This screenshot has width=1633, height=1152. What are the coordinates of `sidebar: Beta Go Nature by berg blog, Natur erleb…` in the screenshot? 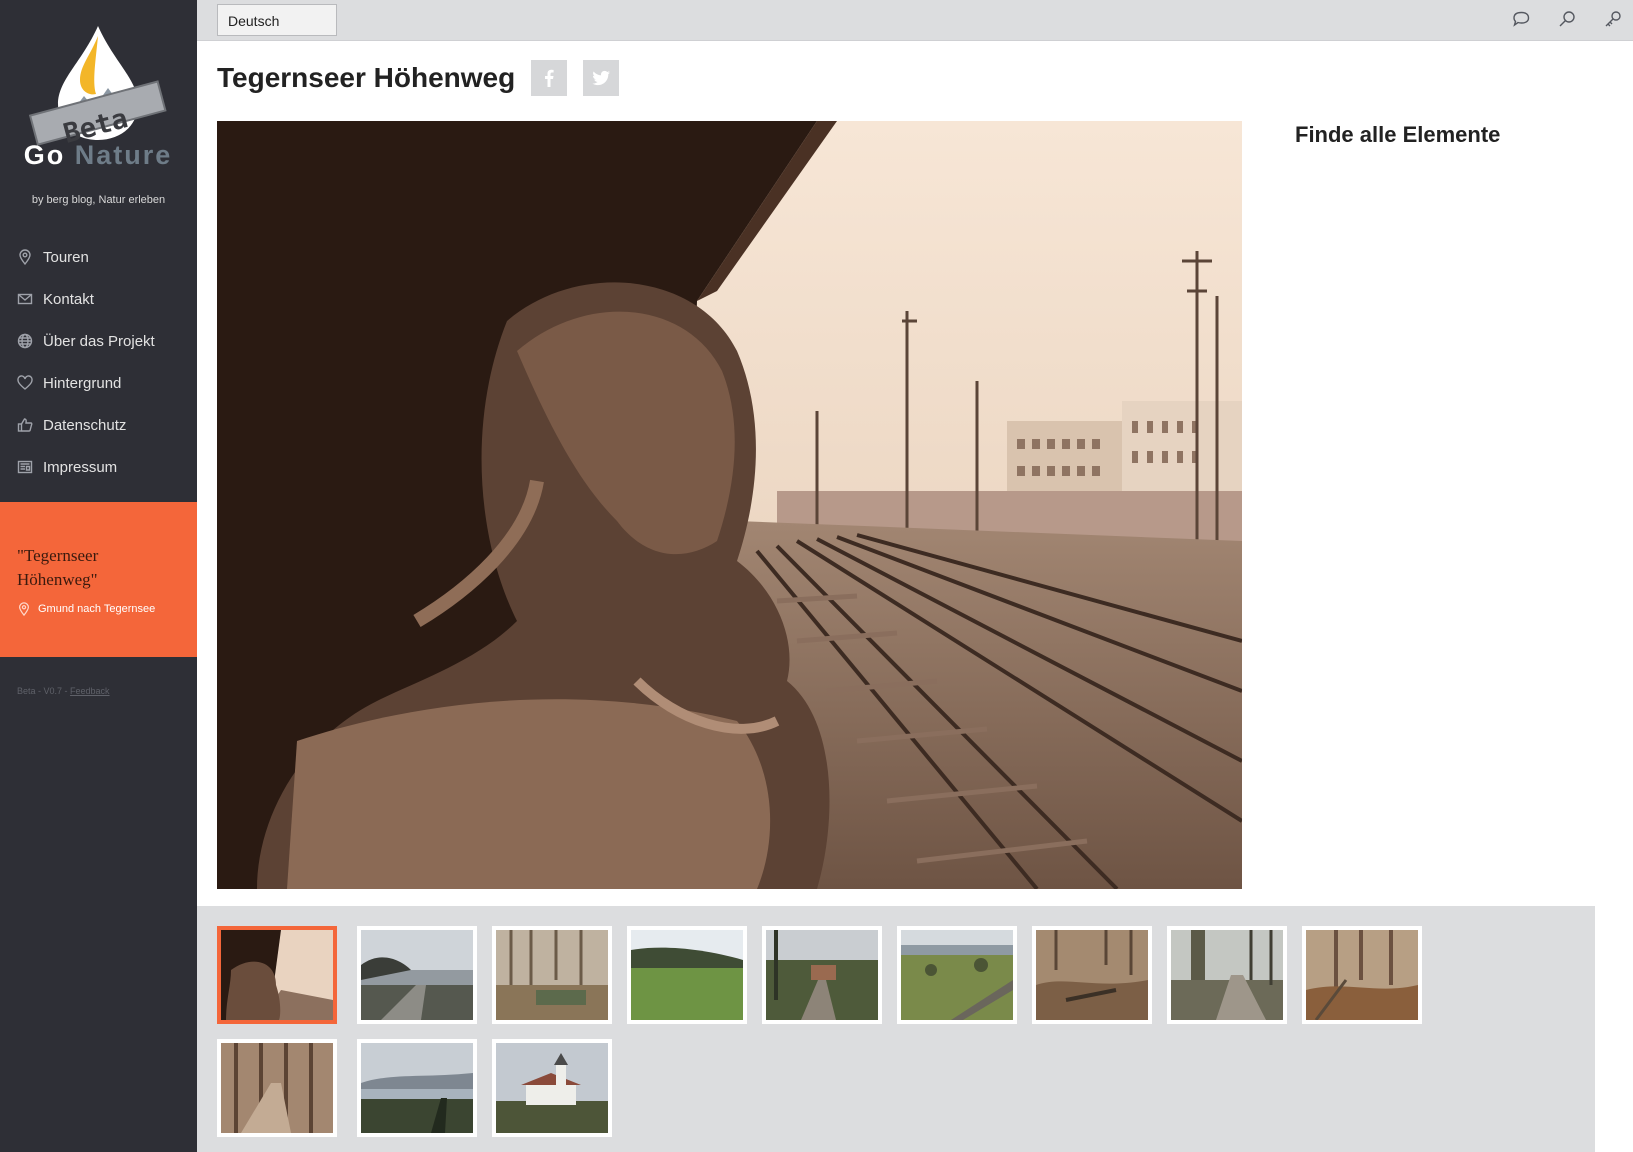 It's located at (98, 576).